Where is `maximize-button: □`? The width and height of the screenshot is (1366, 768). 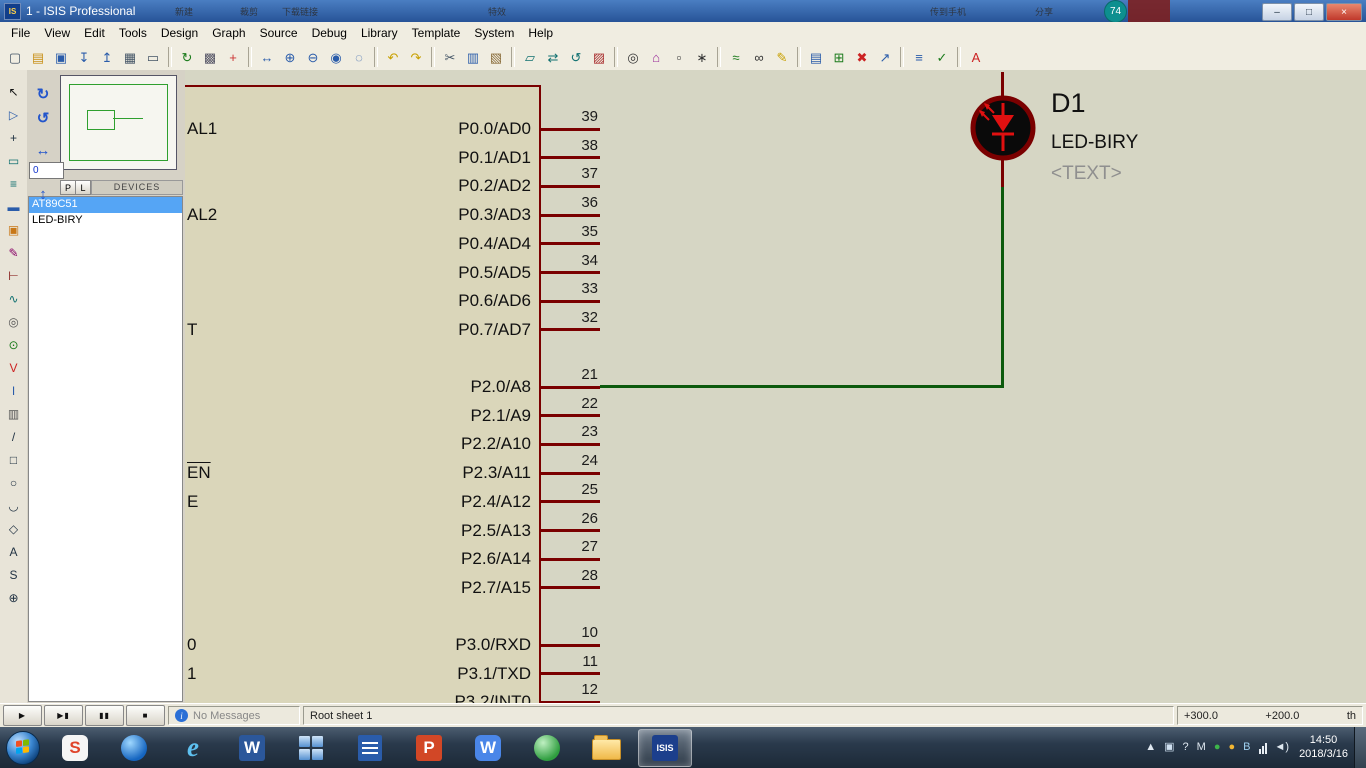 maximize-button: □ is located at coordinates (1309, 12).